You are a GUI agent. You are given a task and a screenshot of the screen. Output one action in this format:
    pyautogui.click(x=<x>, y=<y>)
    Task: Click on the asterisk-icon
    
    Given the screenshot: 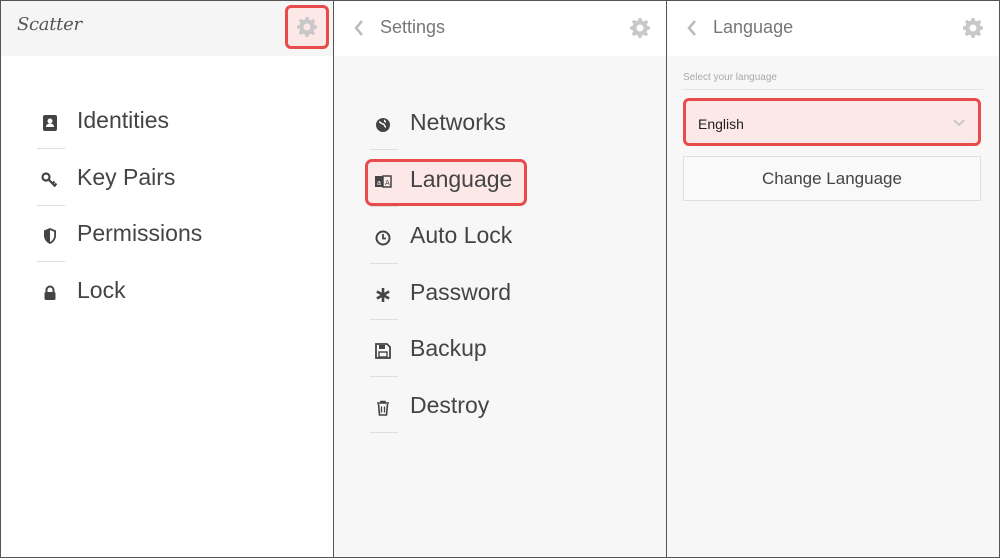 What is the action you would take?
    pyautogui.click(x=383, y=295)
    